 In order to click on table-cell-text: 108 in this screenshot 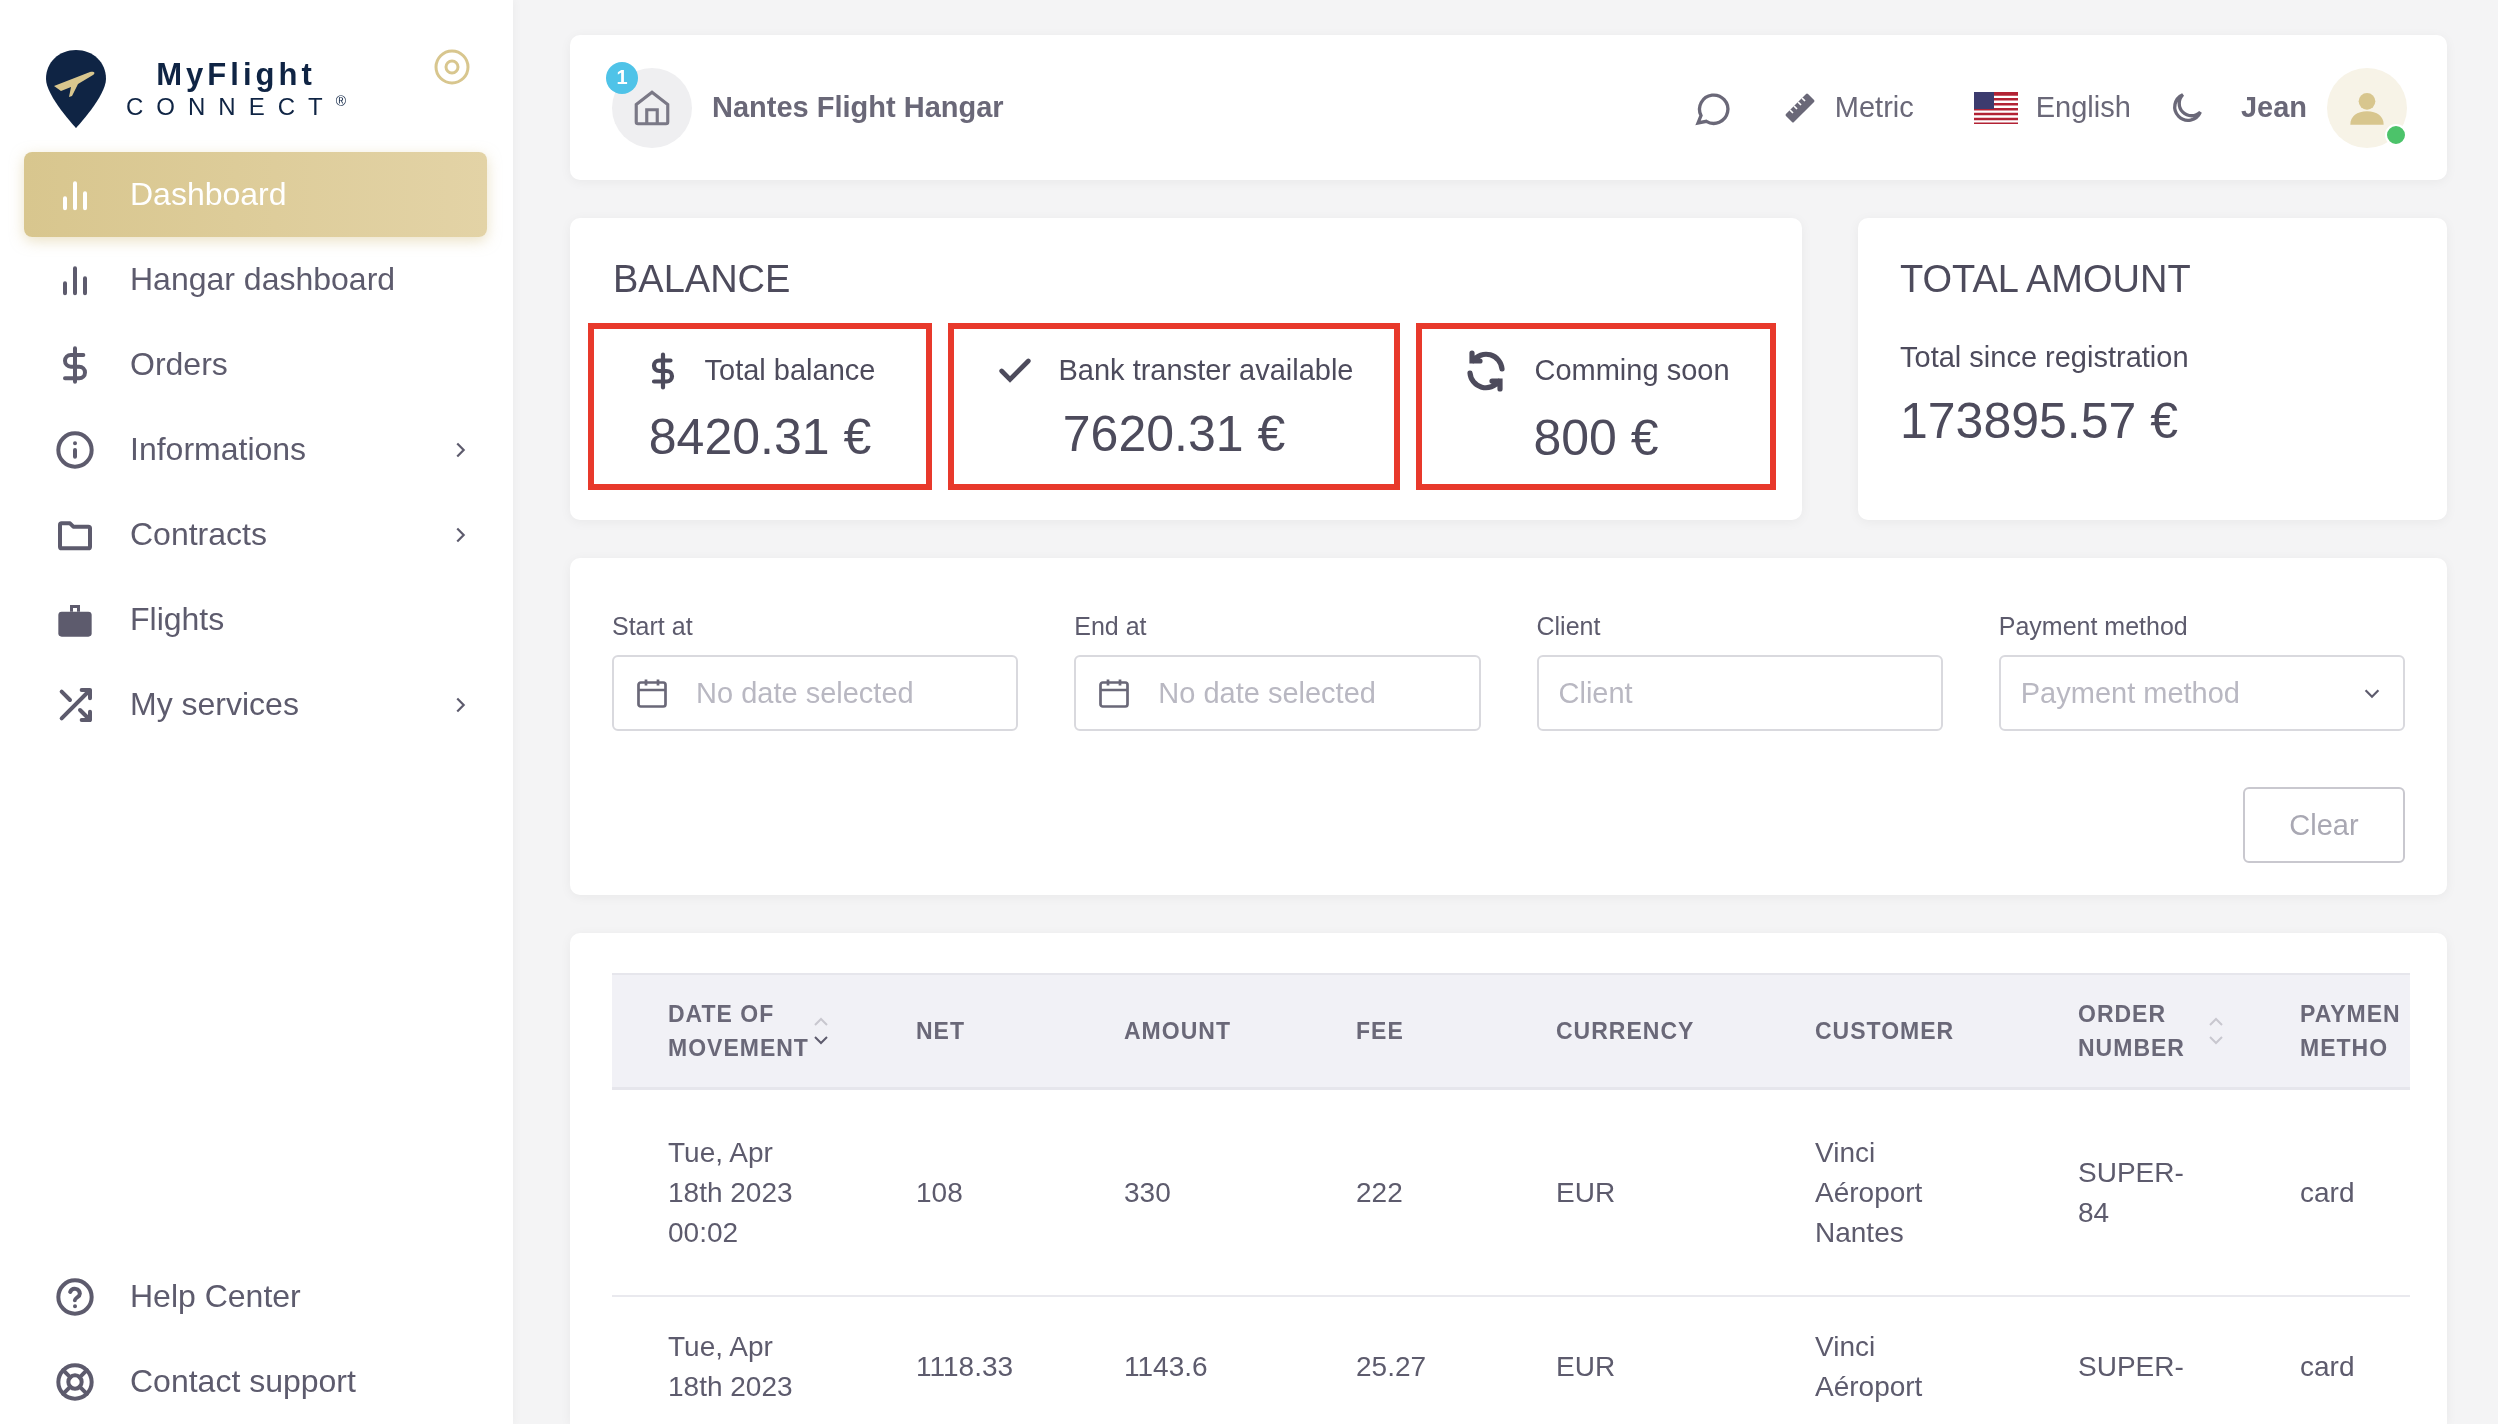, I will do `click(939, 1192)`.